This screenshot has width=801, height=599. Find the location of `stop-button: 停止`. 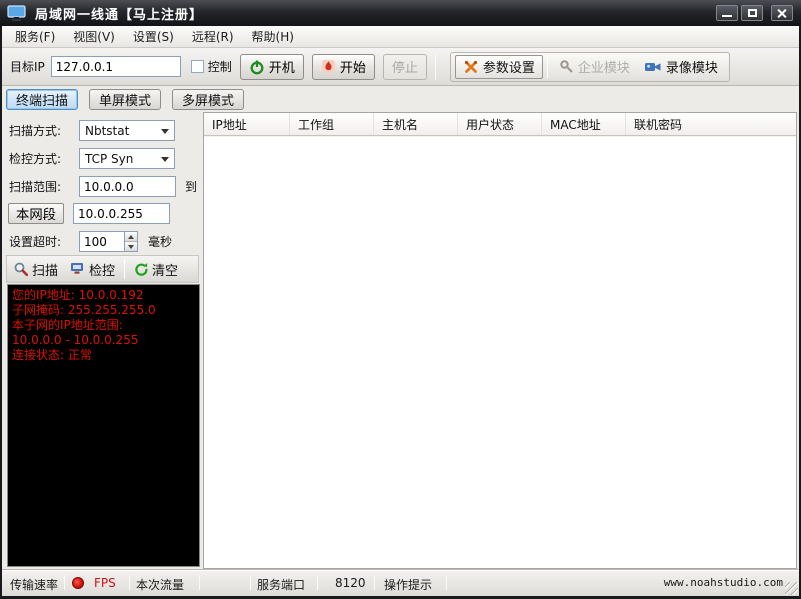

stop-button: 停止 is located at coordinates (404, 66).